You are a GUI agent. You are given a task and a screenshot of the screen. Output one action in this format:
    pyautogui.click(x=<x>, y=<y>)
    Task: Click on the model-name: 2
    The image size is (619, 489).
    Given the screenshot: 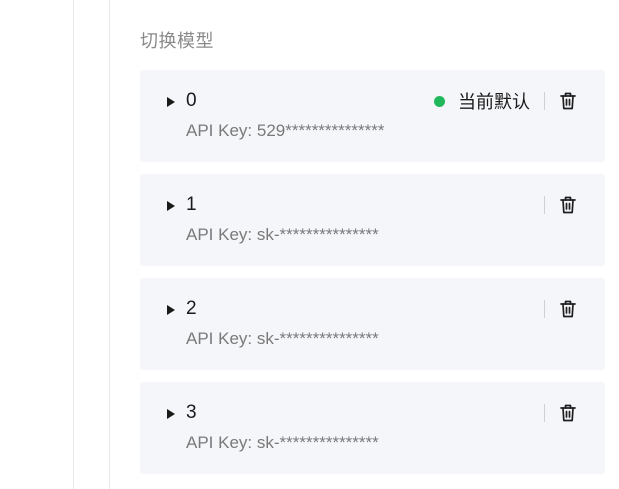 What is the action you would take?
    pyautogui.click(x=191, y=308)
    